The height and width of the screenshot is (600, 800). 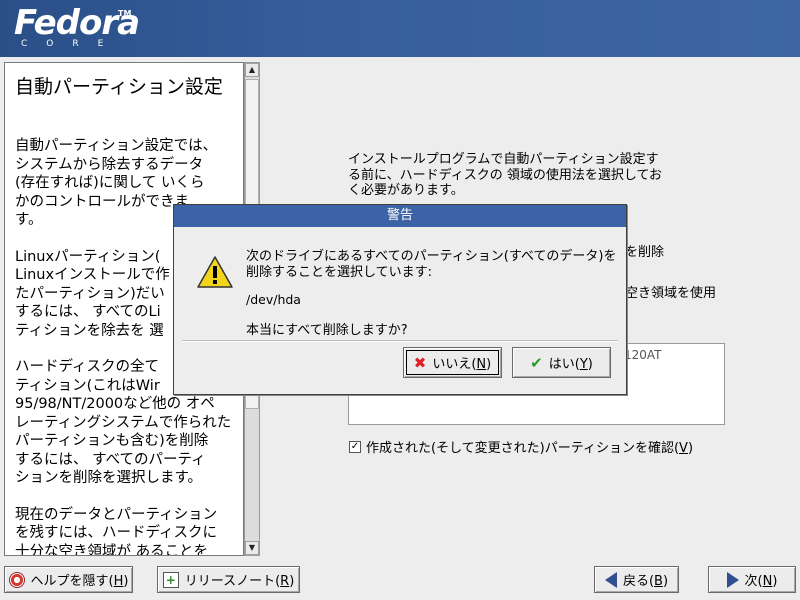 What do you see at coordinates (252, 548) in the screenshot?
I see `scroll-down-icon: ▼` at bounding box center [252, 548].